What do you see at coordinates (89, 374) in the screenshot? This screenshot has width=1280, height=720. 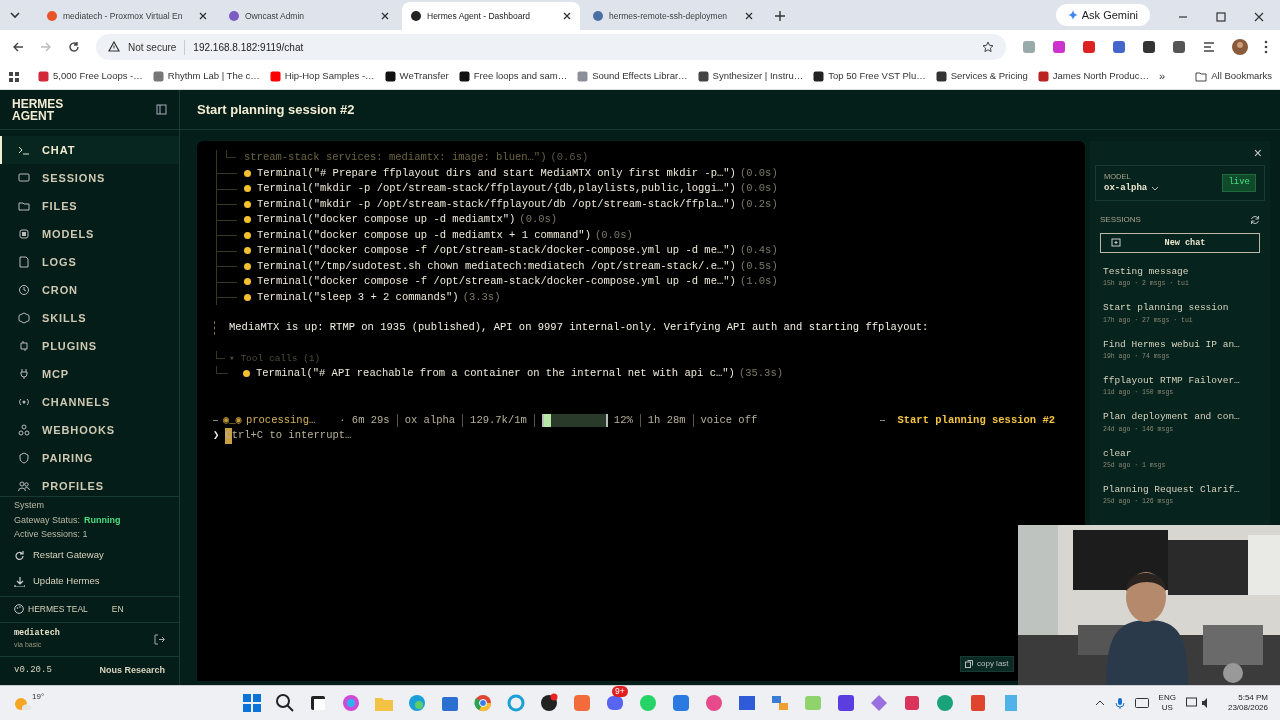 I see `nav-item: MCP` at bounding box center [89, 374].